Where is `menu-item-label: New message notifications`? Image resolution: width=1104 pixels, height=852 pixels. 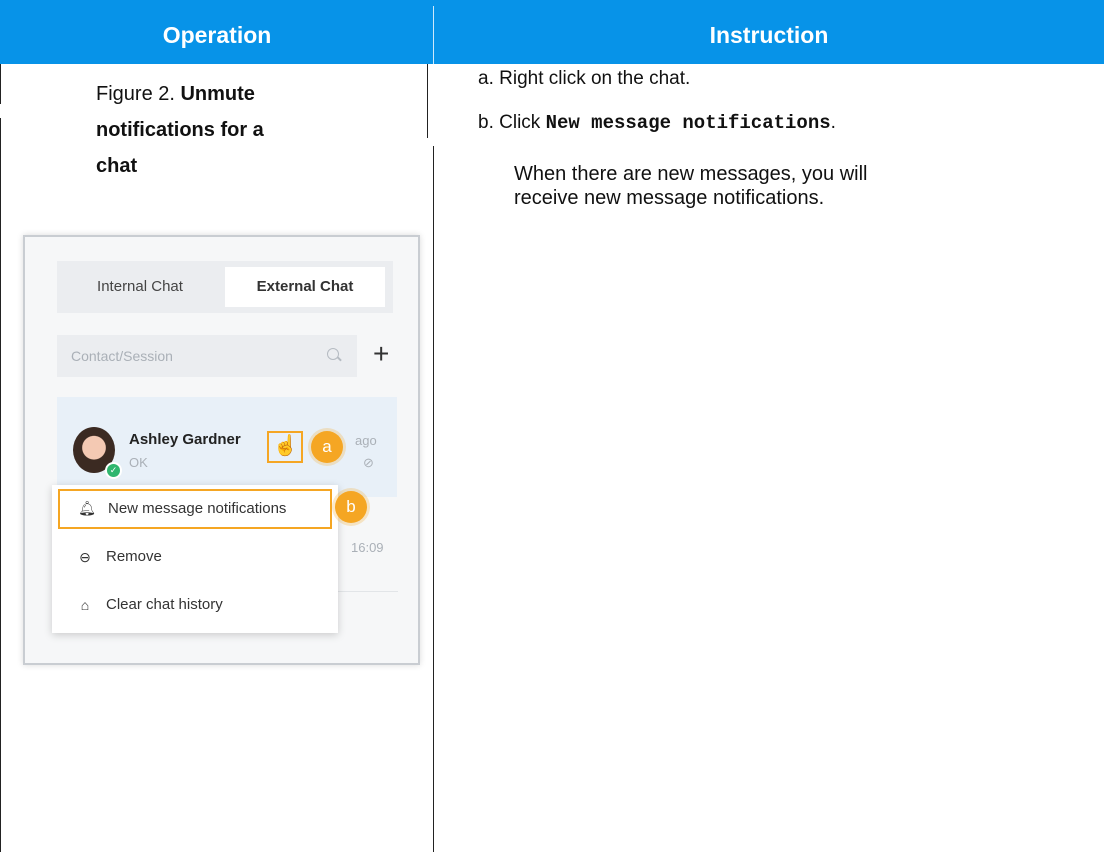 menu-item-label: New message notifications is located at coordinates (197, 508).